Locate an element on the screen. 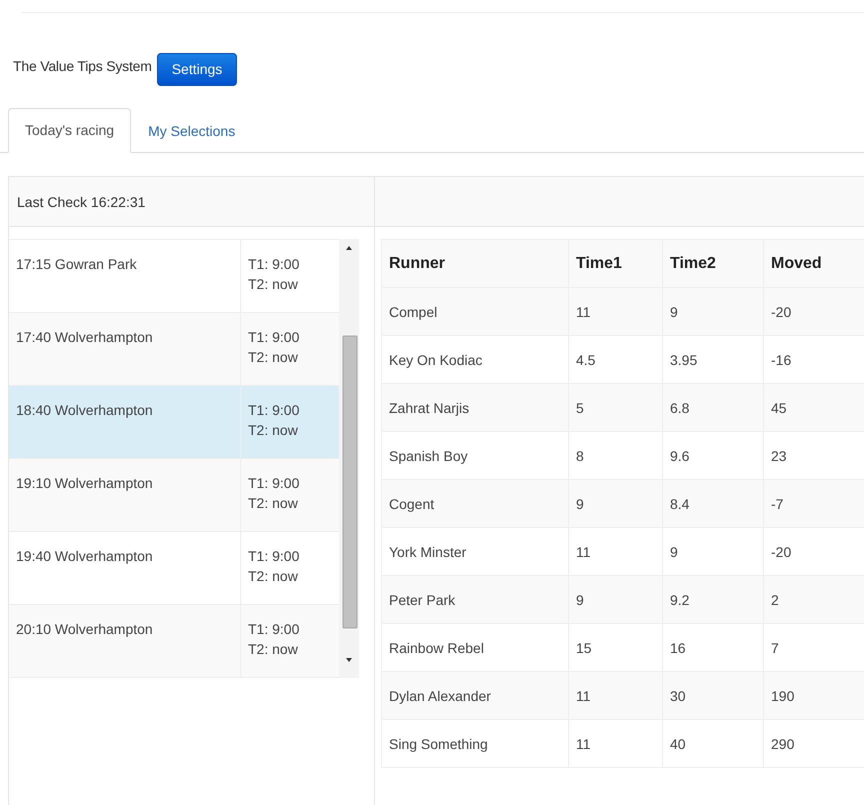 This screenshot has width=864, height=805. race-row: 17:40 Wolverhampton T1: 9:00 T2: now is located at coordinates (174, 349).